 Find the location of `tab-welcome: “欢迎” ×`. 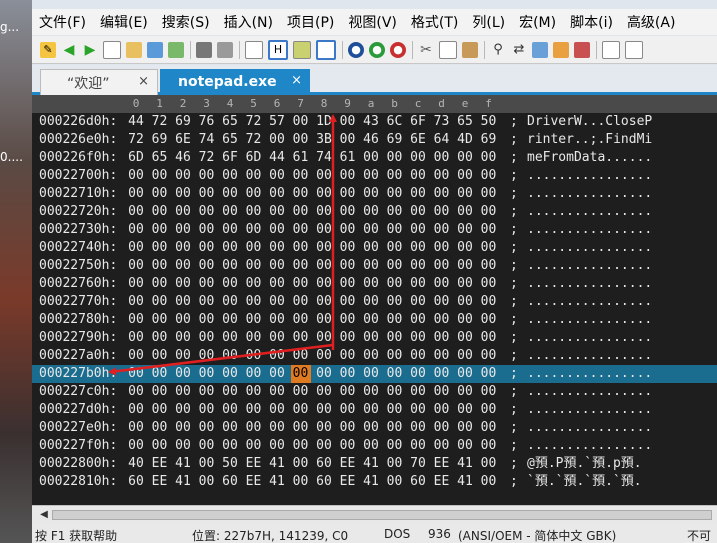

tab-welcome: “欢迎” × is located at coordinates (99, 82).